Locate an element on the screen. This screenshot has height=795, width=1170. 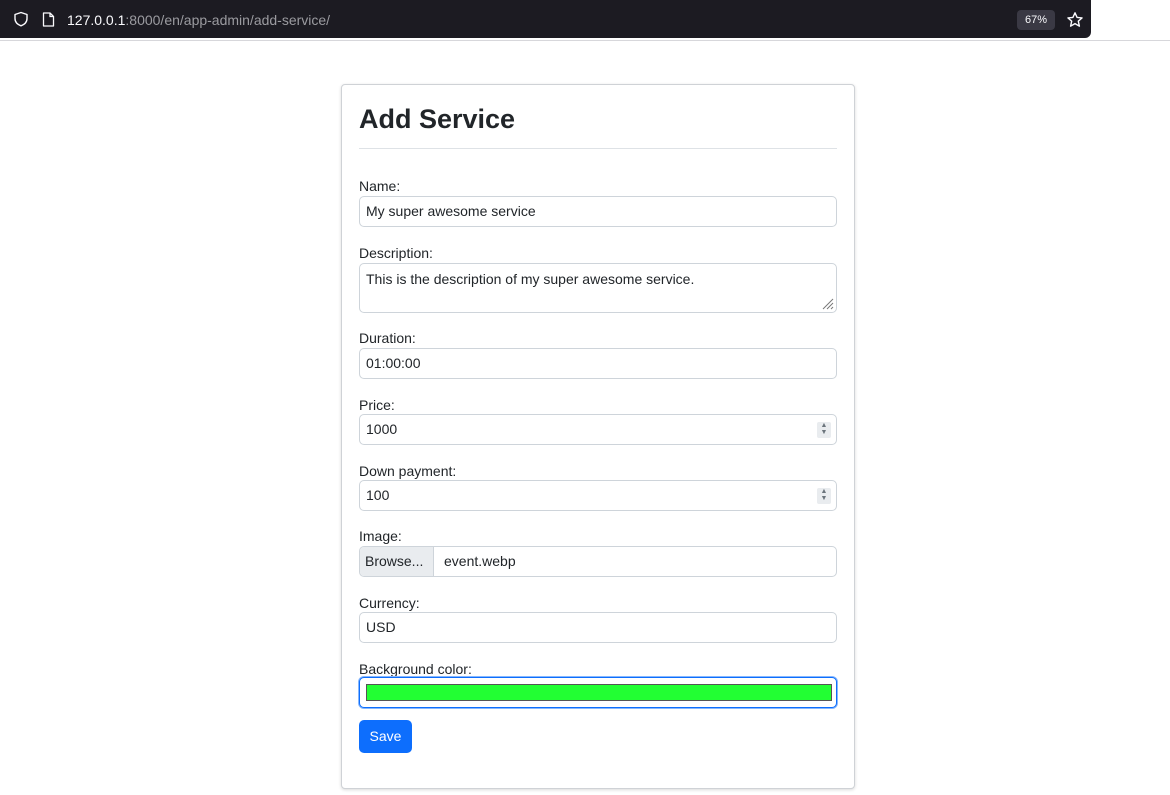
down-payment-label: Down payment: is located at coordinates (408, 471).